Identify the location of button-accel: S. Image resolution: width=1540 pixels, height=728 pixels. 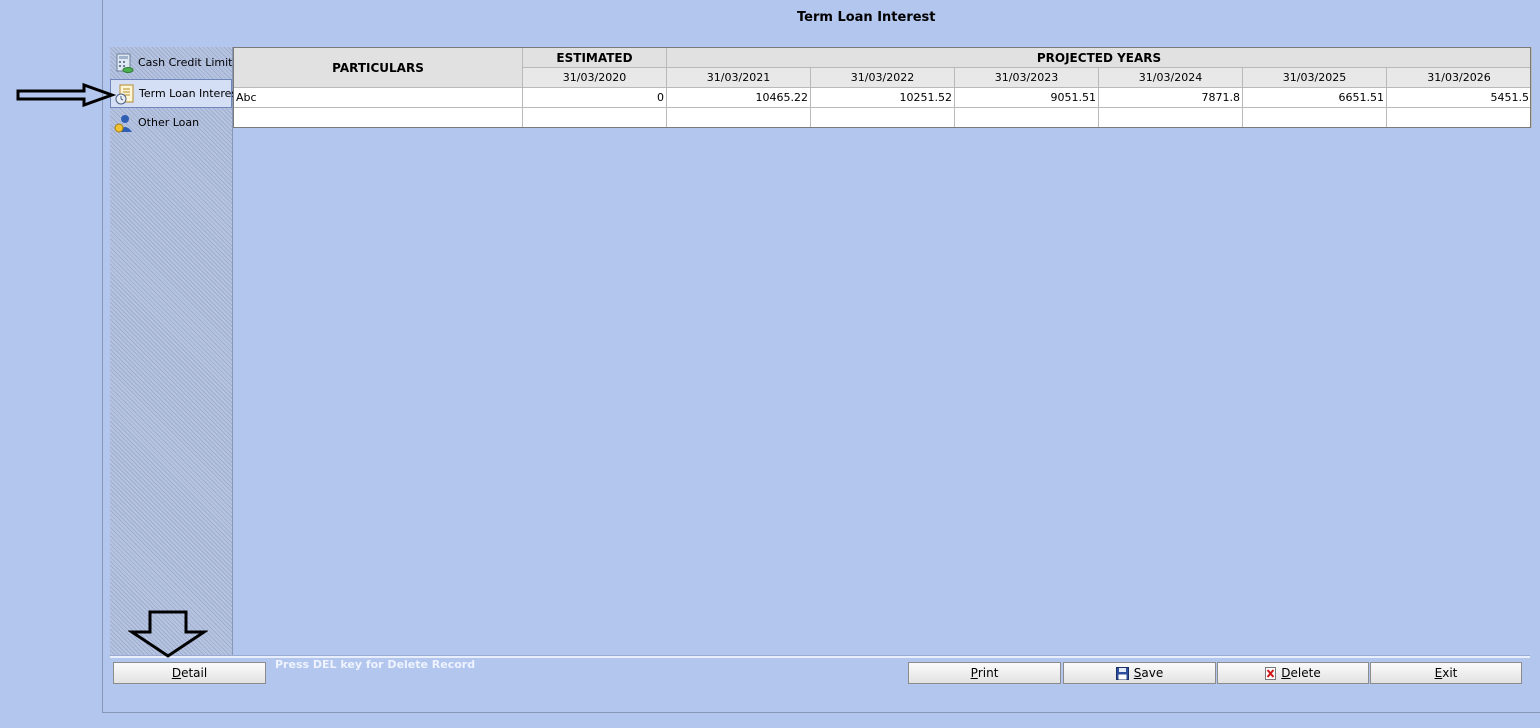
(1137, 673).